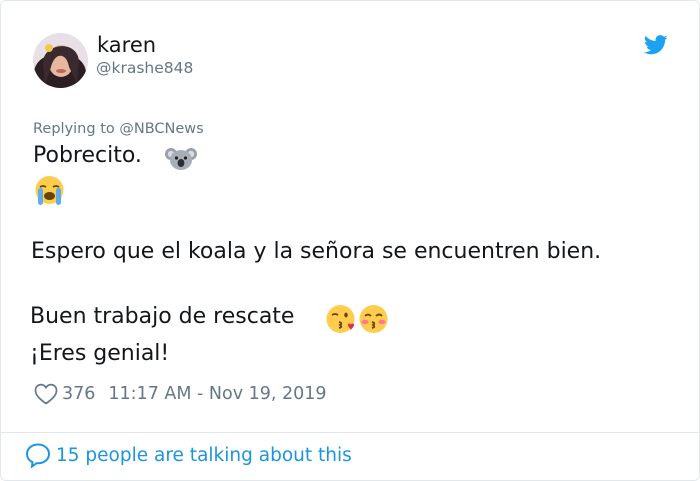 The width and height of the screenshot is (700, 481). What do you see at coordinates (126, 45) in the screenshot?
I see `author-name: karen` at bounding box center [126, 45].